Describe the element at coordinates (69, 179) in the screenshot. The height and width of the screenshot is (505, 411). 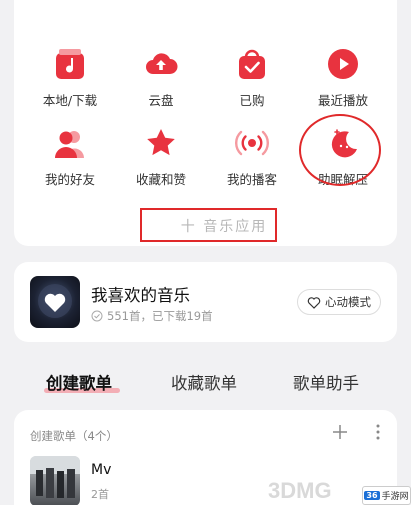
I see `grid-item-label: 我的好友` at that location.